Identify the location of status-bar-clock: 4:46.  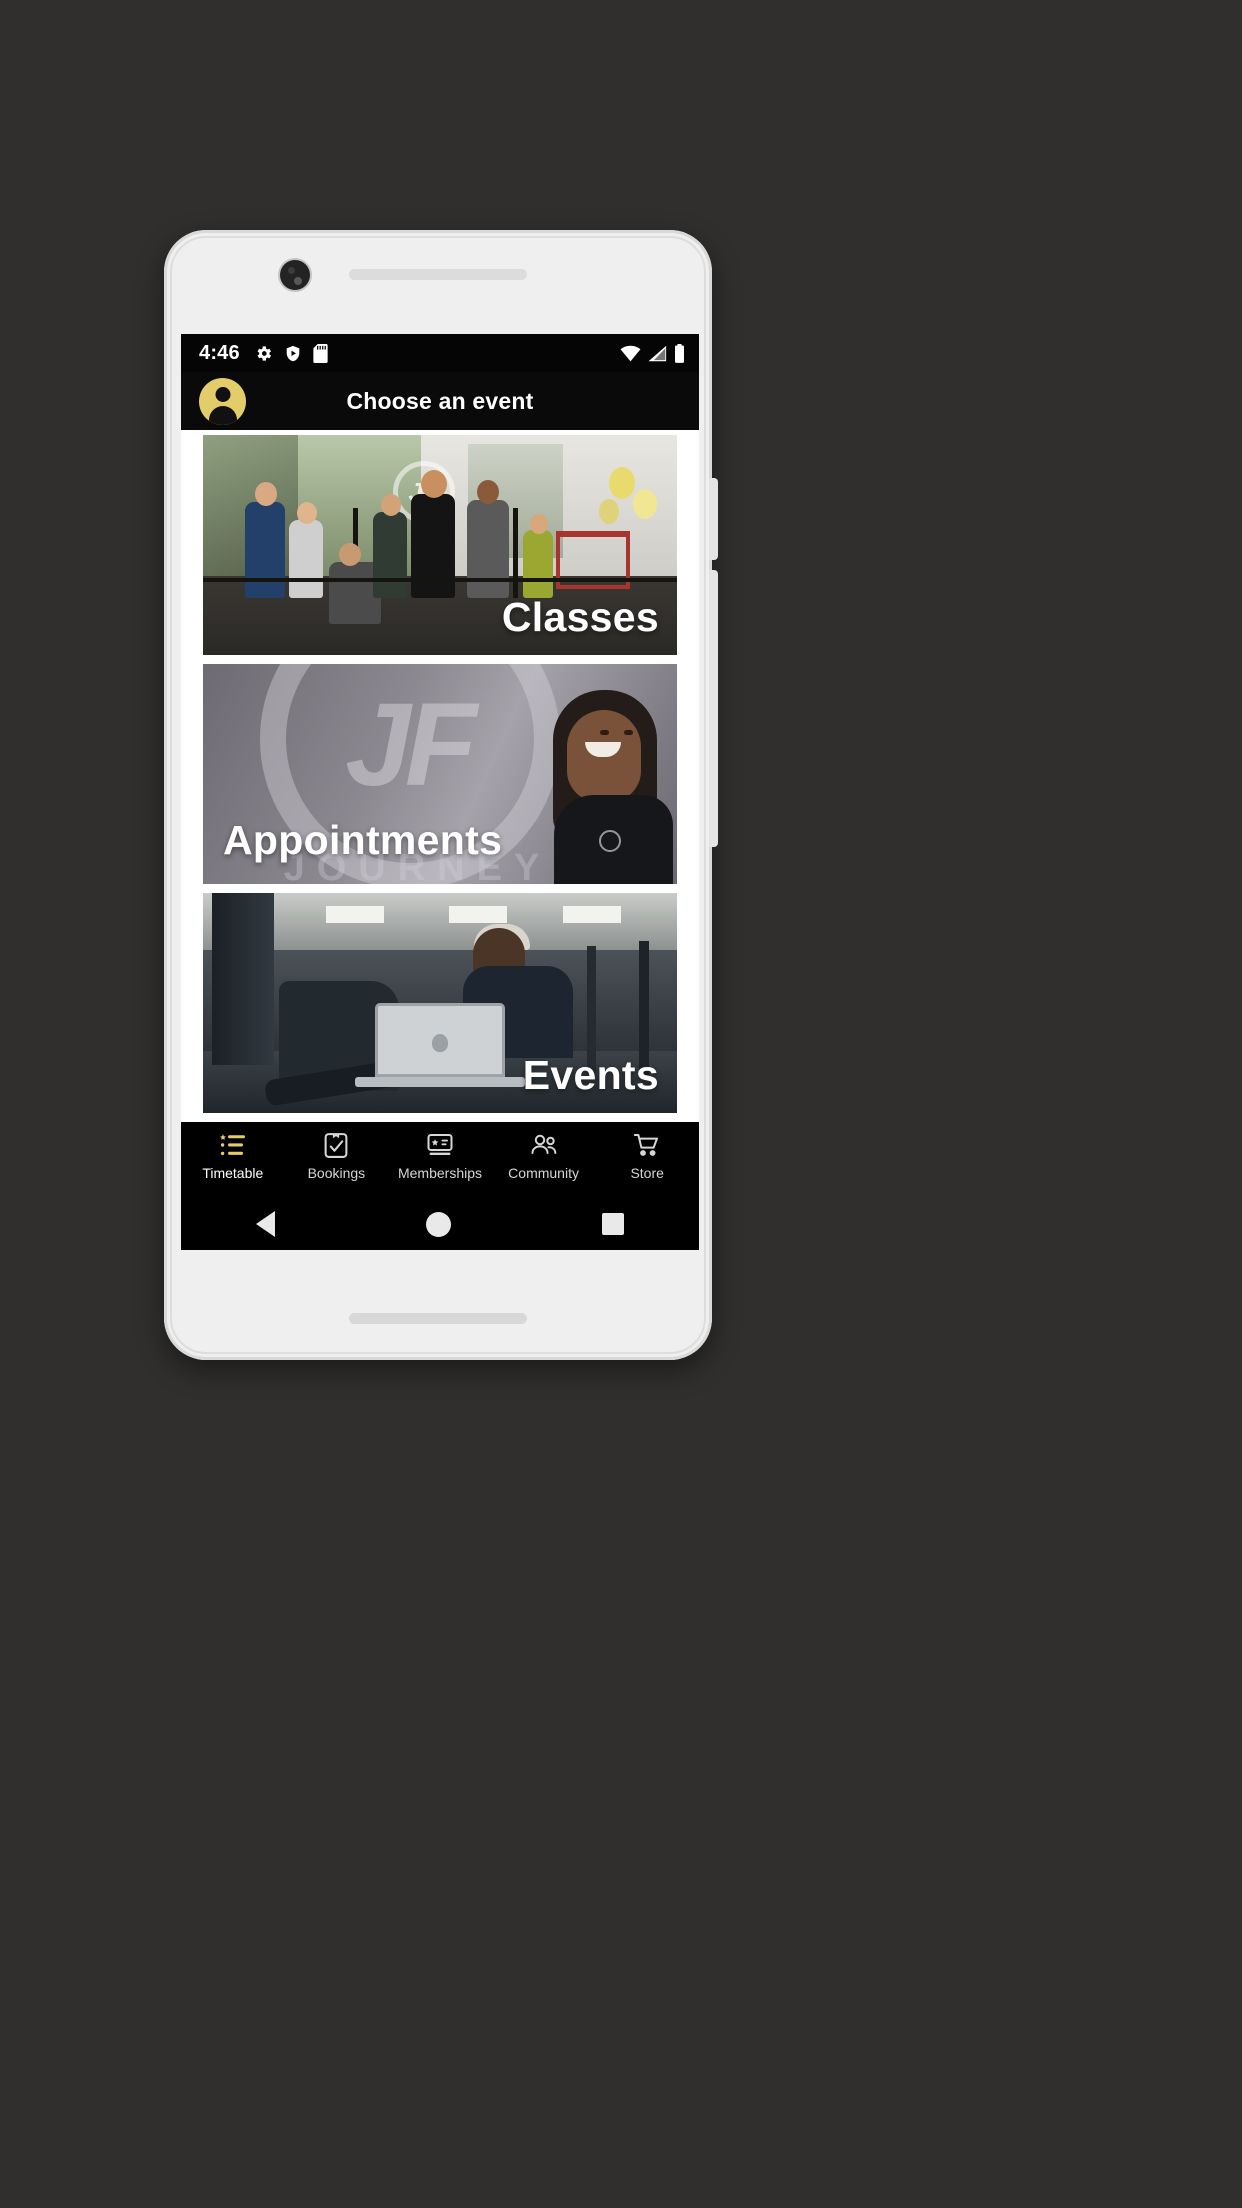
(219, 352).